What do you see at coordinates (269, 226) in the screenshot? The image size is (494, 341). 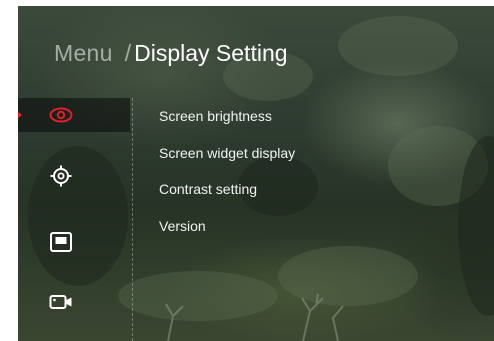 I see `menu-item-version: Version` at bounding box center [269, 226].